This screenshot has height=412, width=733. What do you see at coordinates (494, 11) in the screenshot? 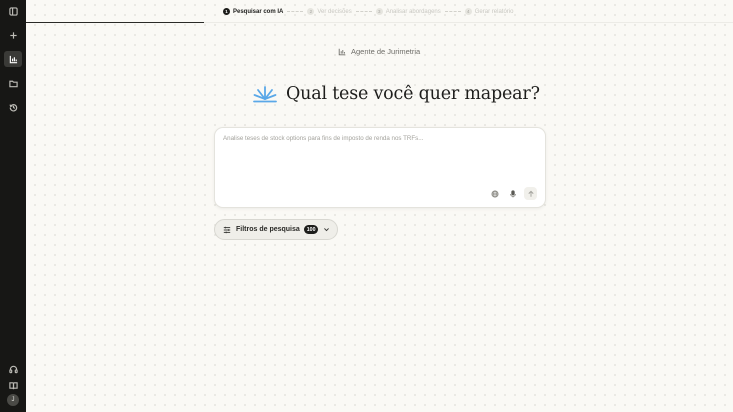
I see `step-label: Gerar relatório` at bounding box center [494, 11].